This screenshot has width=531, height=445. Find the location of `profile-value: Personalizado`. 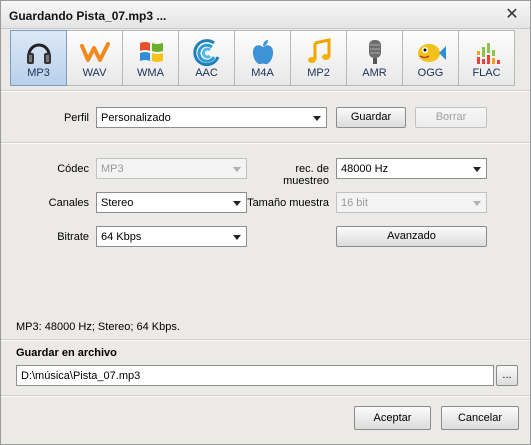

profile-value: Personalizado is located at coordinates (136, 118).